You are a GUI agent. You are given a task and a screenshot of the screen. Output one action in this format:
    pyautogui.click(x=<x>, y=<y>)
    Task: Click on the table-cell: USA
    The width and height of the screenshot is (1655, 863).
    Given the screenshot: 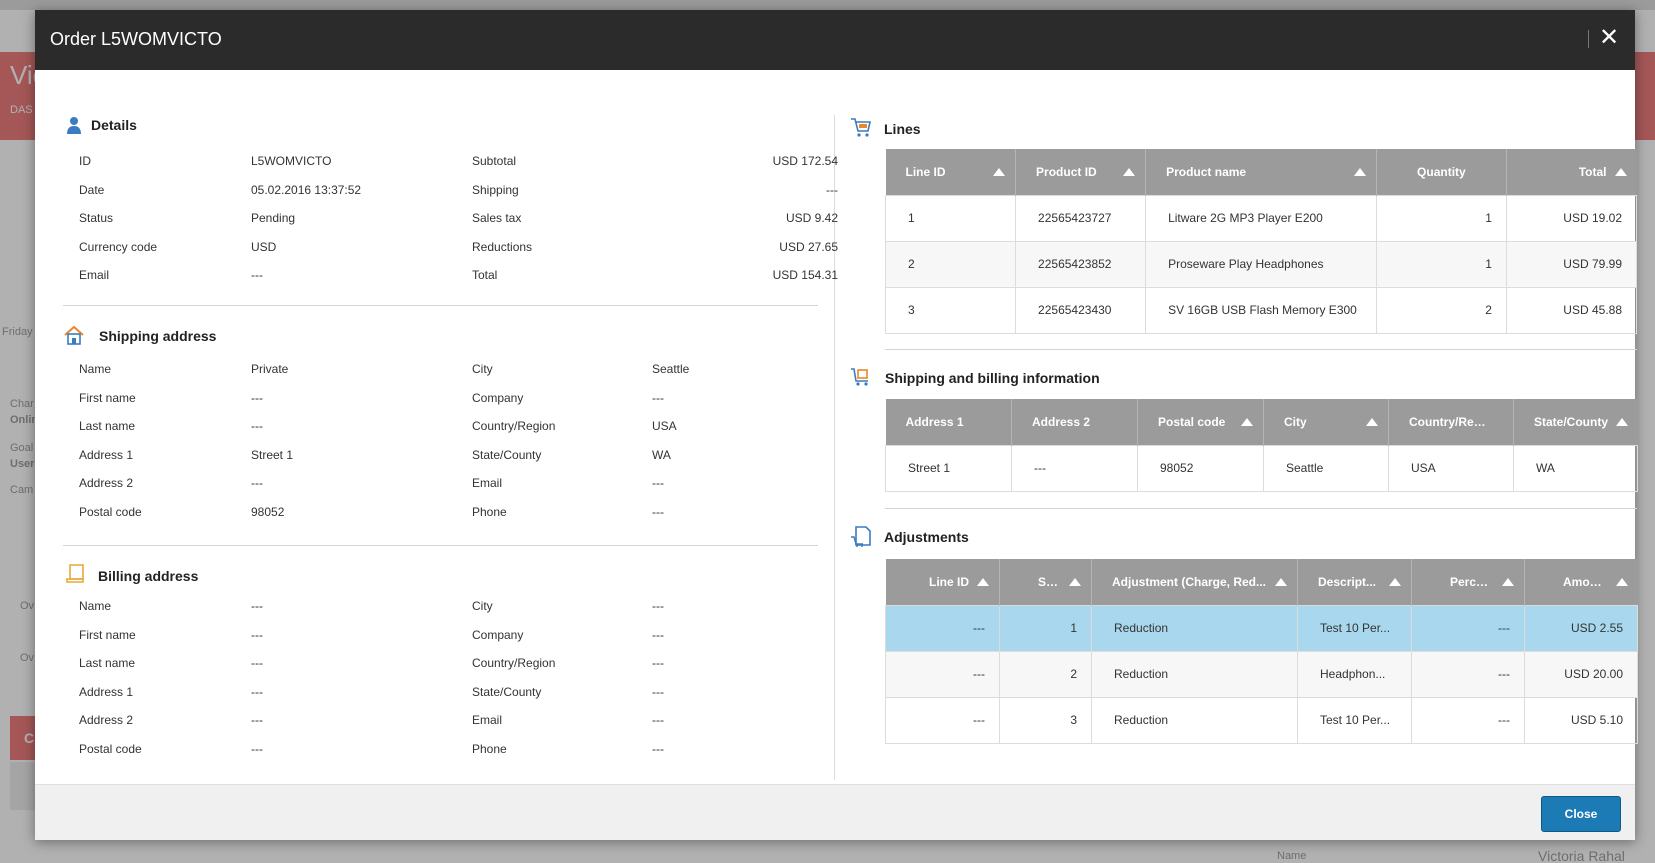 What is the action you would take?
    pyautogui.click(x=1451, y=468)
    